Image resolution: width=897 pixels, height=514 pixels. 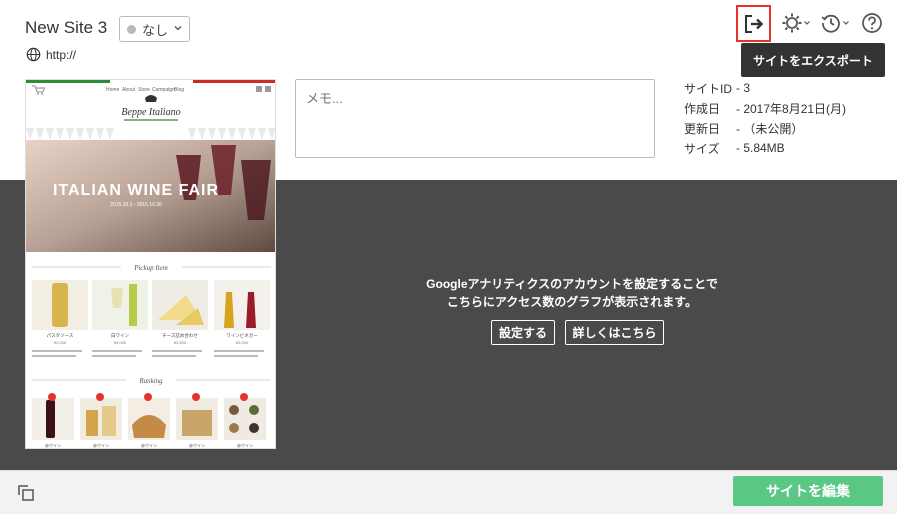 I want to click on analytics-setup-button: 設定する, so click(x=523, y=332).